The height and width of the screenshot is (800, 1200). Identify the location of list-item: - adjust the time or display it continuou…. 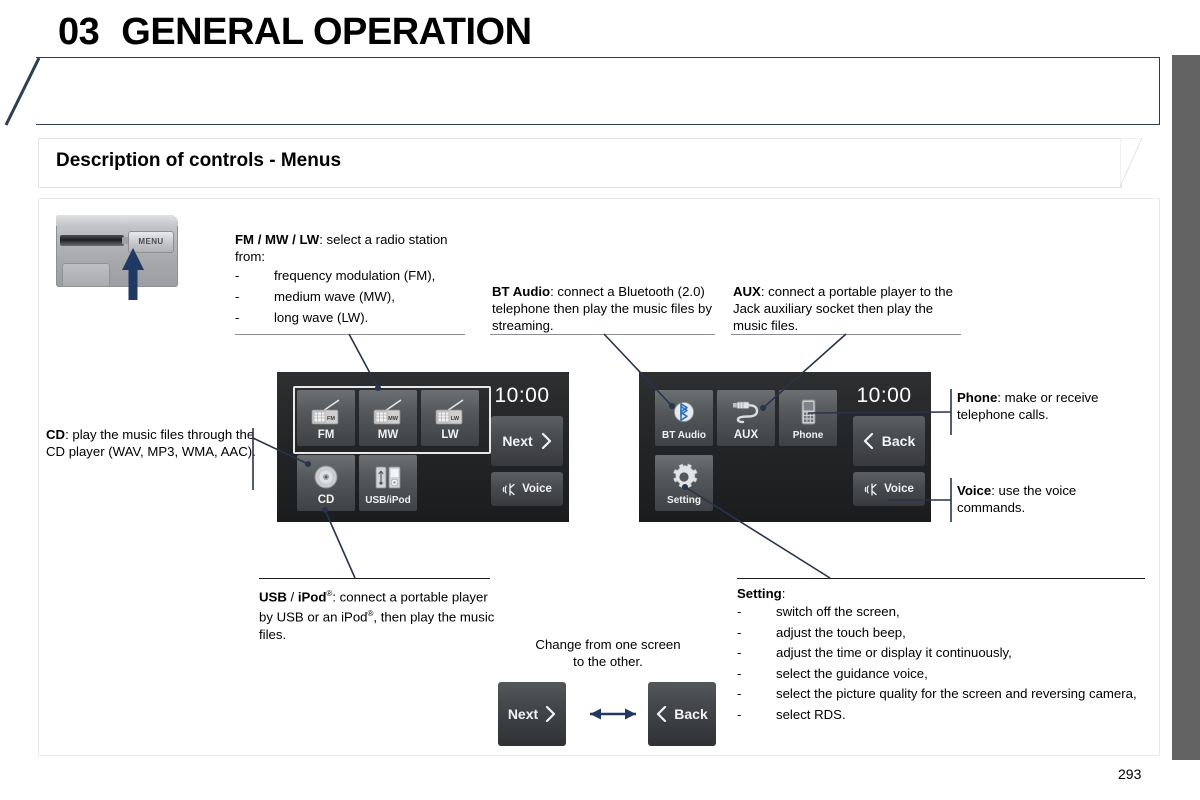
(947, 653).